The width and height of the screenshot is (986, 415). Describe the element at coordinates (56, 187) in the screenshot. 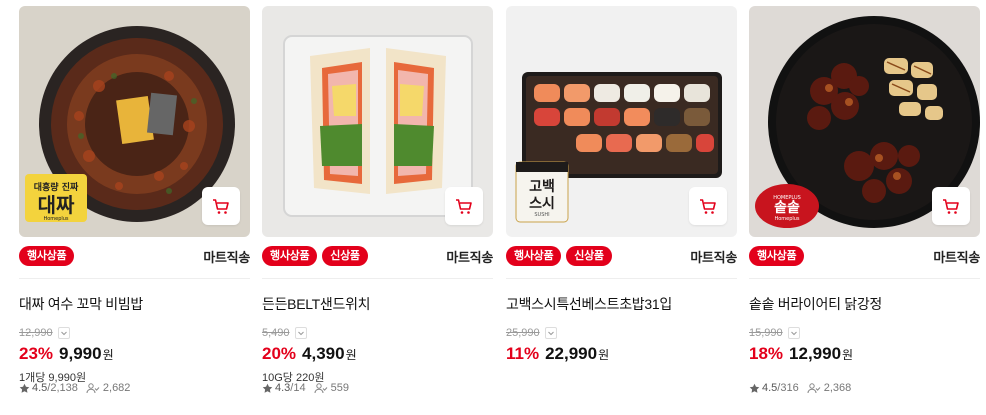

I see `svg-text: 대흥량 진짜` at that location.